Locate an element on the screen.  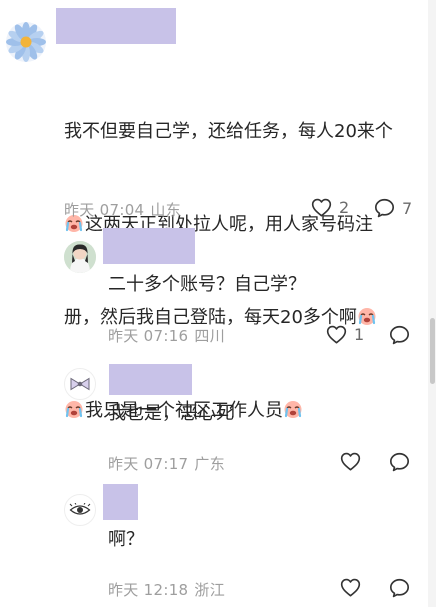
bow-avatar-icon is located at coordinates (80, 384).